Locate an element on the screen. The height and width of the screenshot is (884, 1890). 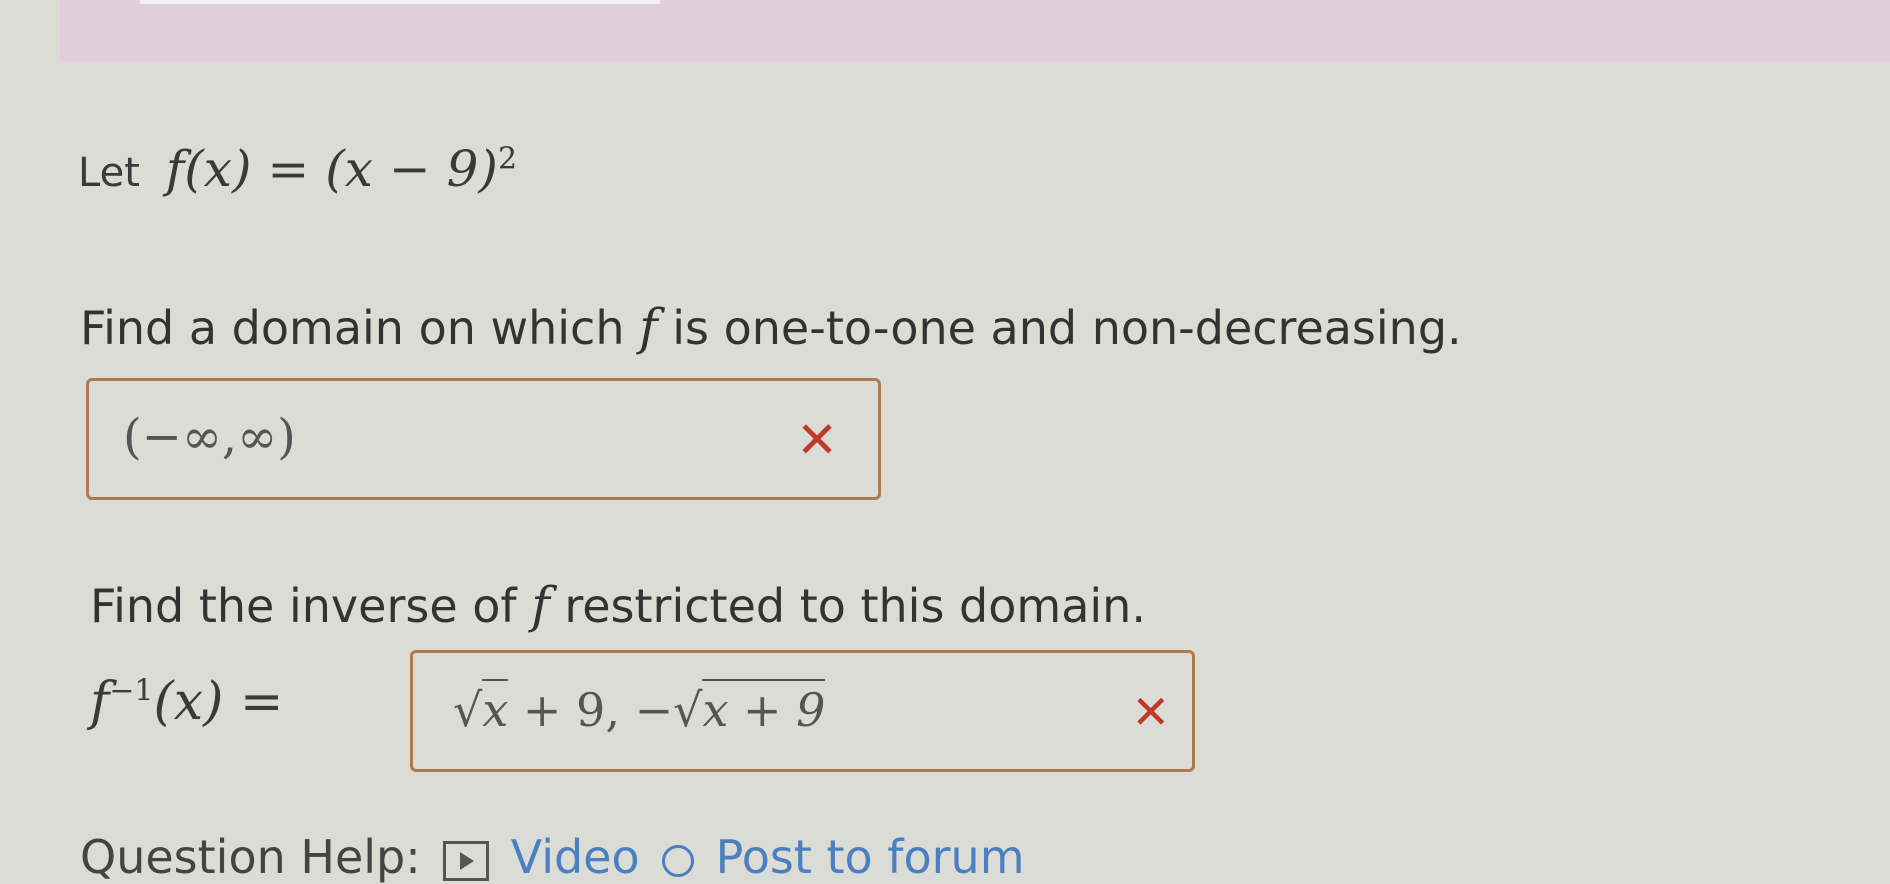
function-lhs: f(x) is located at coordinates (208, 169).